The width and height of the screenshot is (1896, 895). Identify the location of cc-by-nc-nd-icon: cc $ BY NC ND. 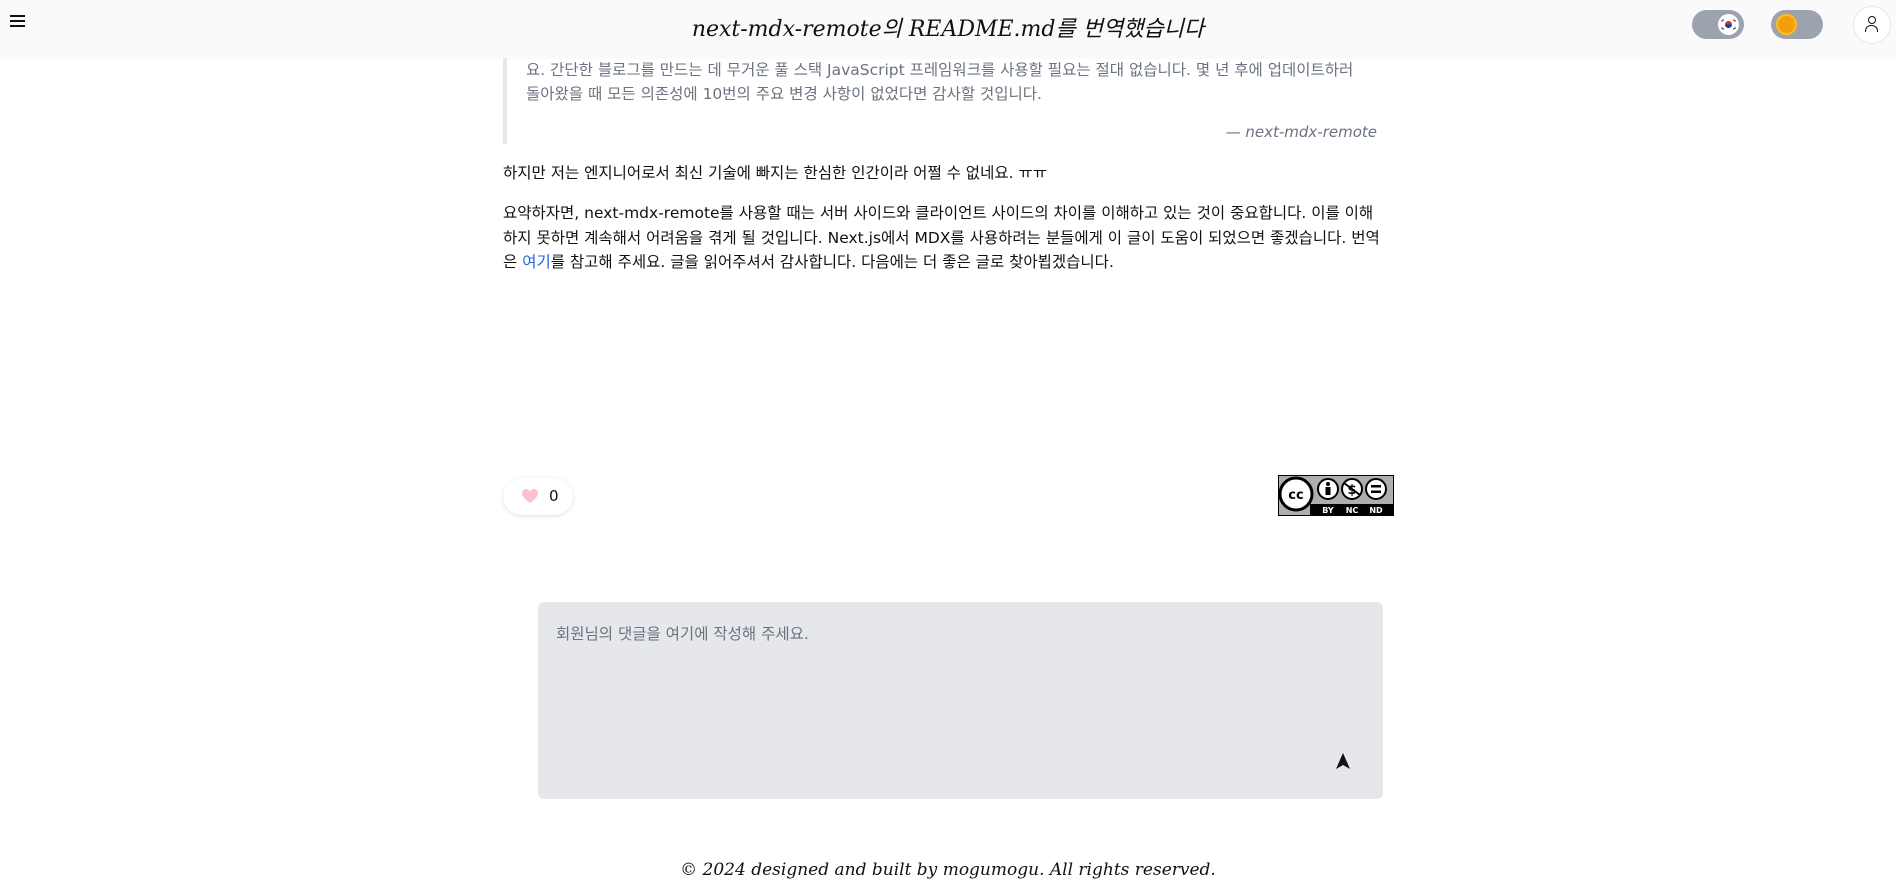
(1336, 495).